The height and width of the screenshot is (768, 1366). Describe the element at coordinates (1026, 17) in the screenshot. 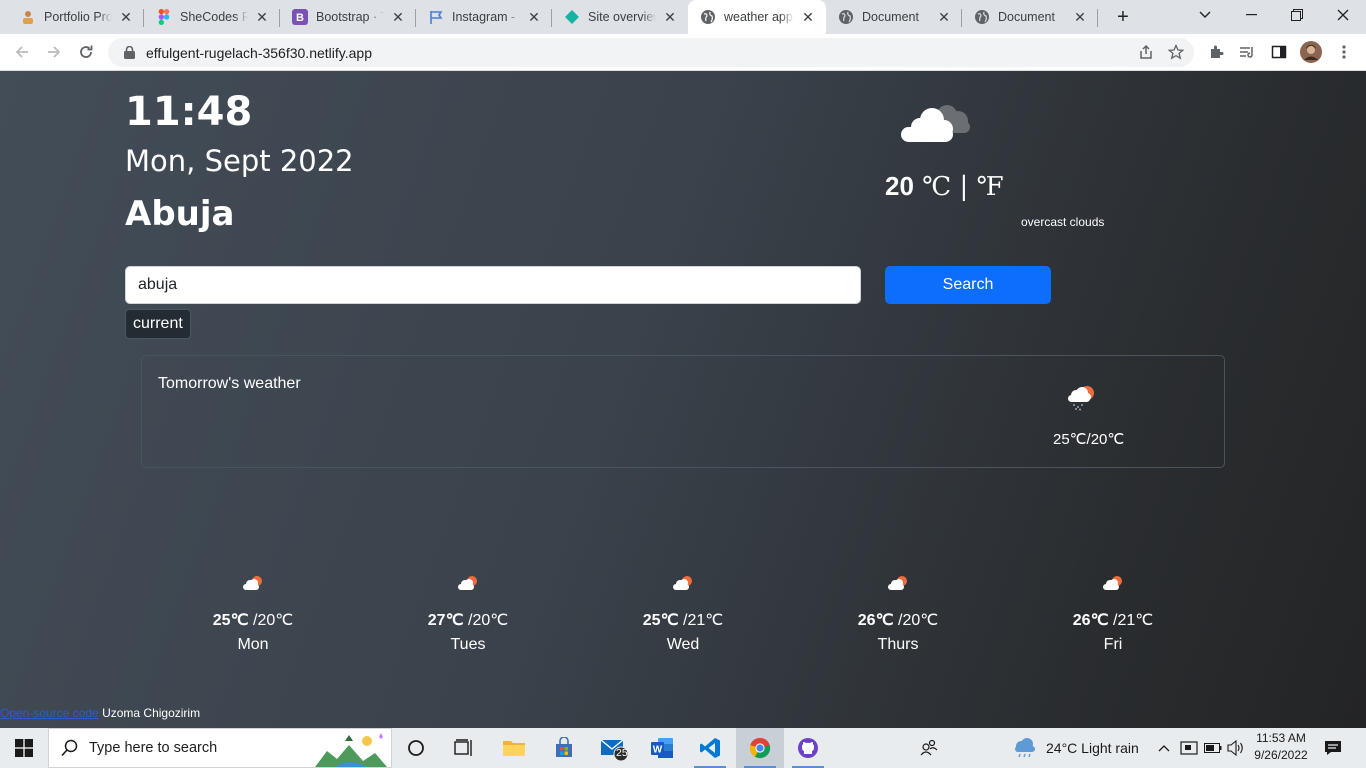

I see `tab-label: Document` at that location.